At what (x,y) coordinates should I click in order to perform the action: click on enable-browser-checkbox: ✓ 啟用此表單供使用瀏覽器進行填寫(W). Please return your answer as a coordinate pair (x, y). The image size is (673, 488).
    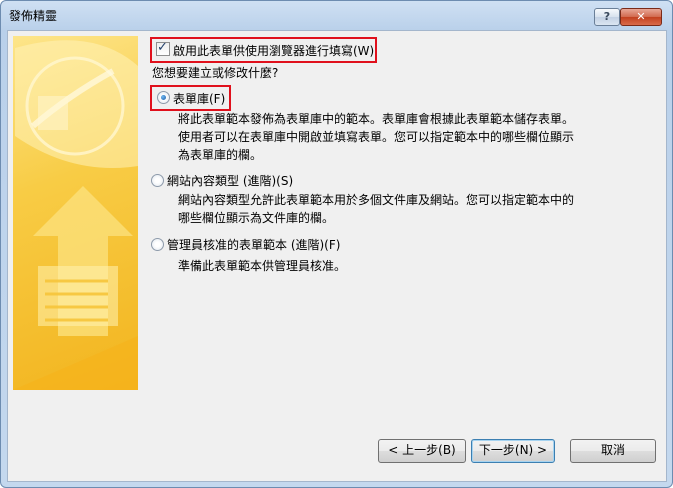
    Looking at the image, I should click on (263, 50).